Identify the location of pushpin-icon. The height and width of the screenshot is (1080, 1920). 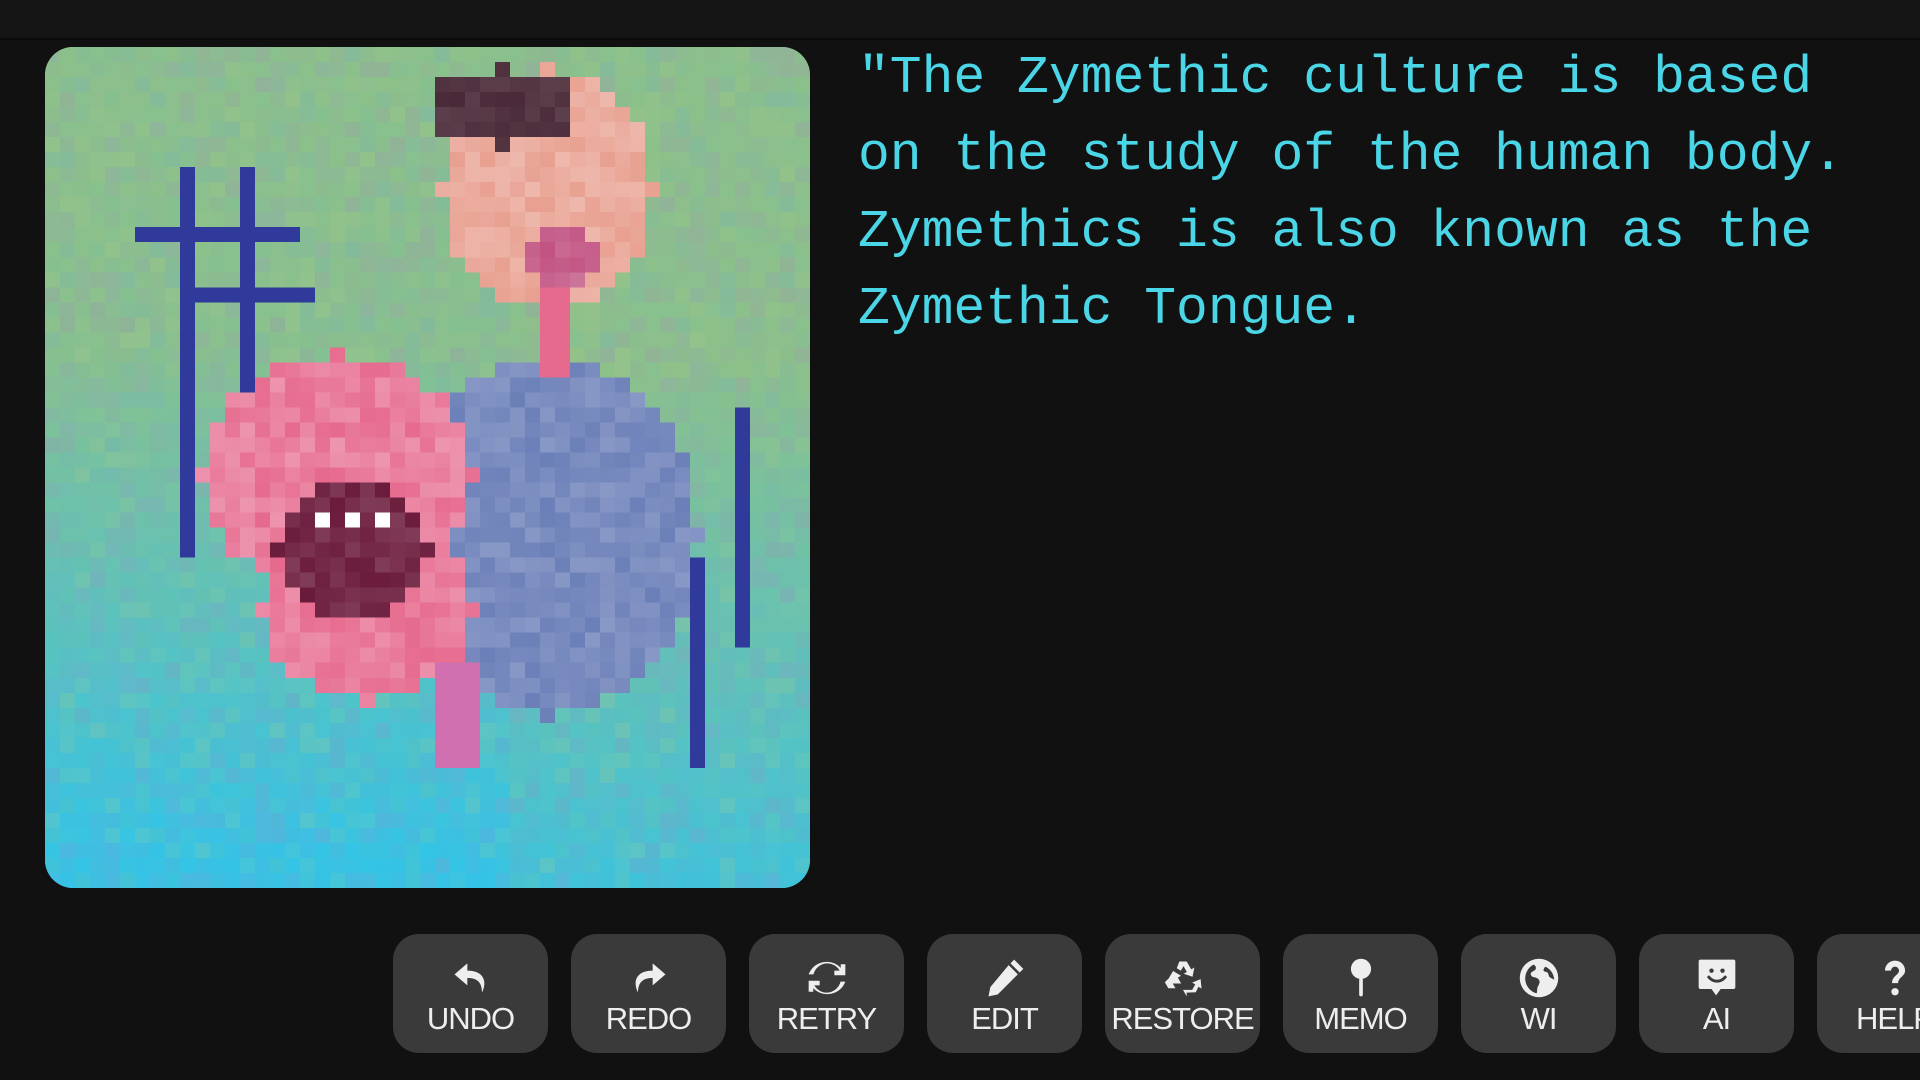
(1361, 978).